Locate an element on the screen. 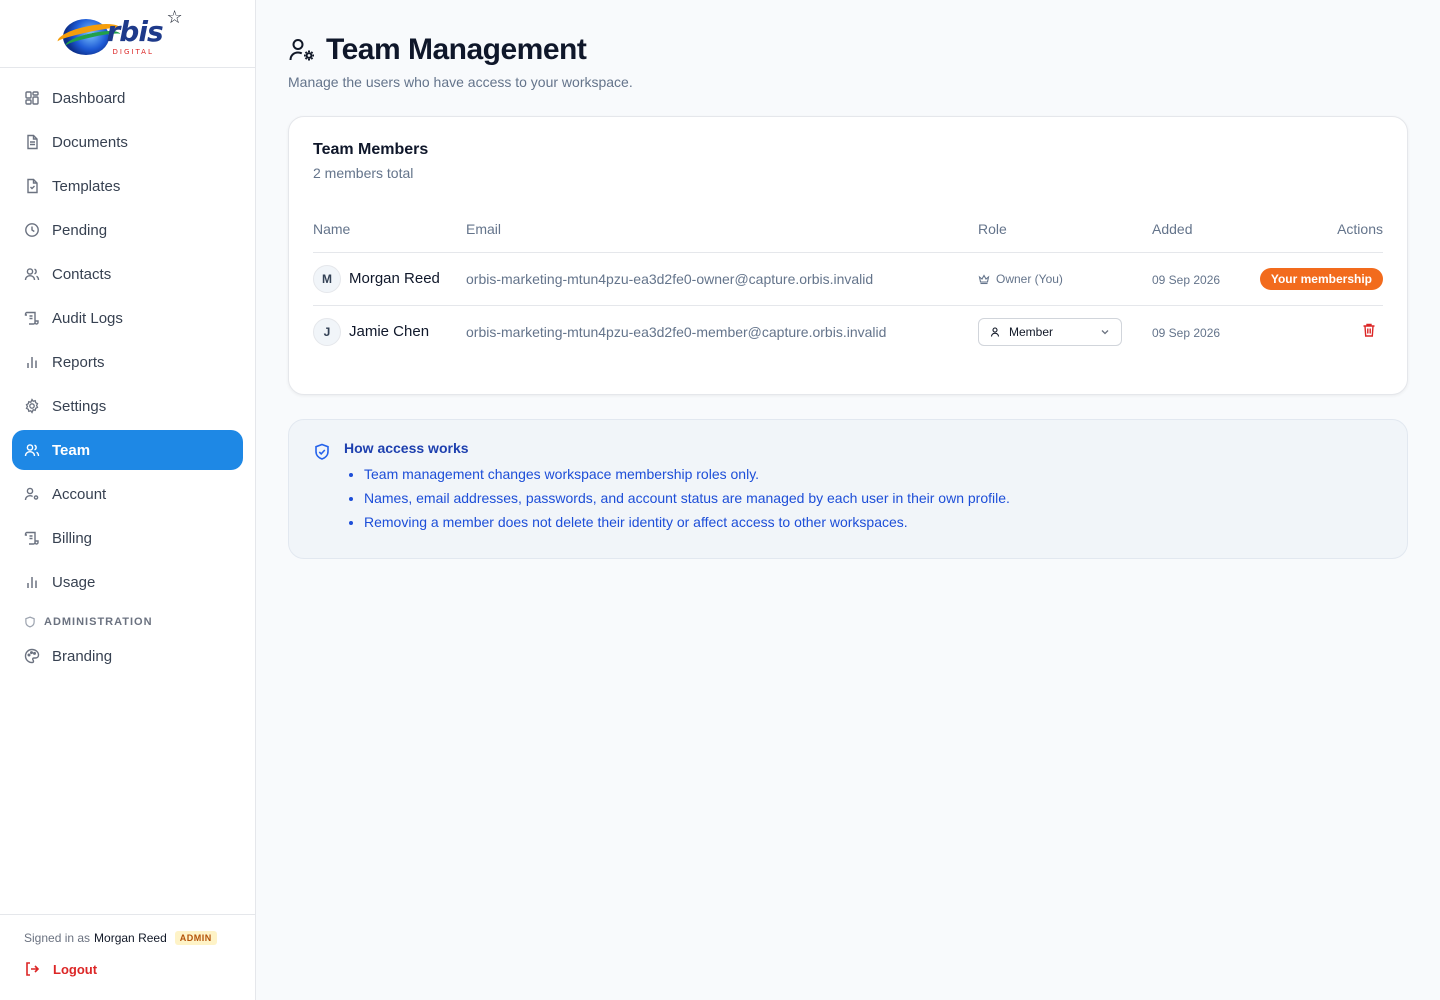  sidebar-item-team: Team is located at coordinates (127, 450).